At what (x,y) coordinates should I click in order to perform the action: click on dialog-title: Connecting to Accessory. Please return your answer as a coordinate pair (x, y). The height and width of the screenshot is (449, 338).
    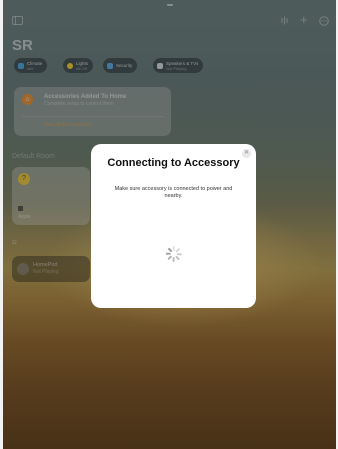
    Looking at the image, I should click on (173, 163).